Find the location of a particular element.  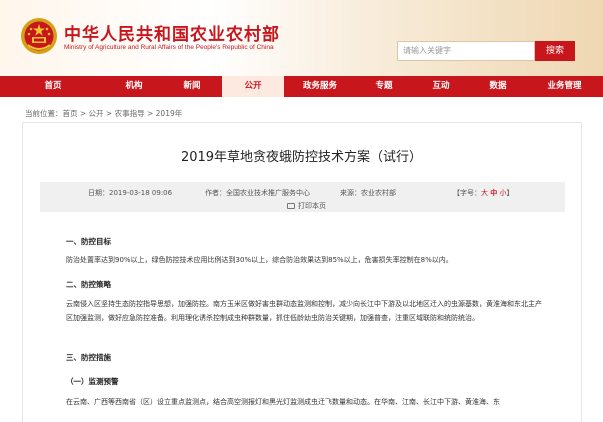

publish-date: 日期：2019-03-18 09:06 is located at coordinates (130, 193).